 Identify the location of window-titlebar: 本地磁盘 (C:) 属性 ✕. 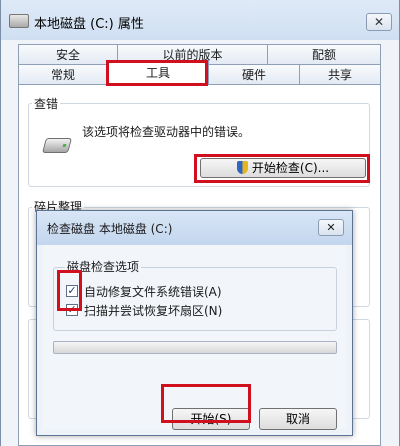
(200, 20).